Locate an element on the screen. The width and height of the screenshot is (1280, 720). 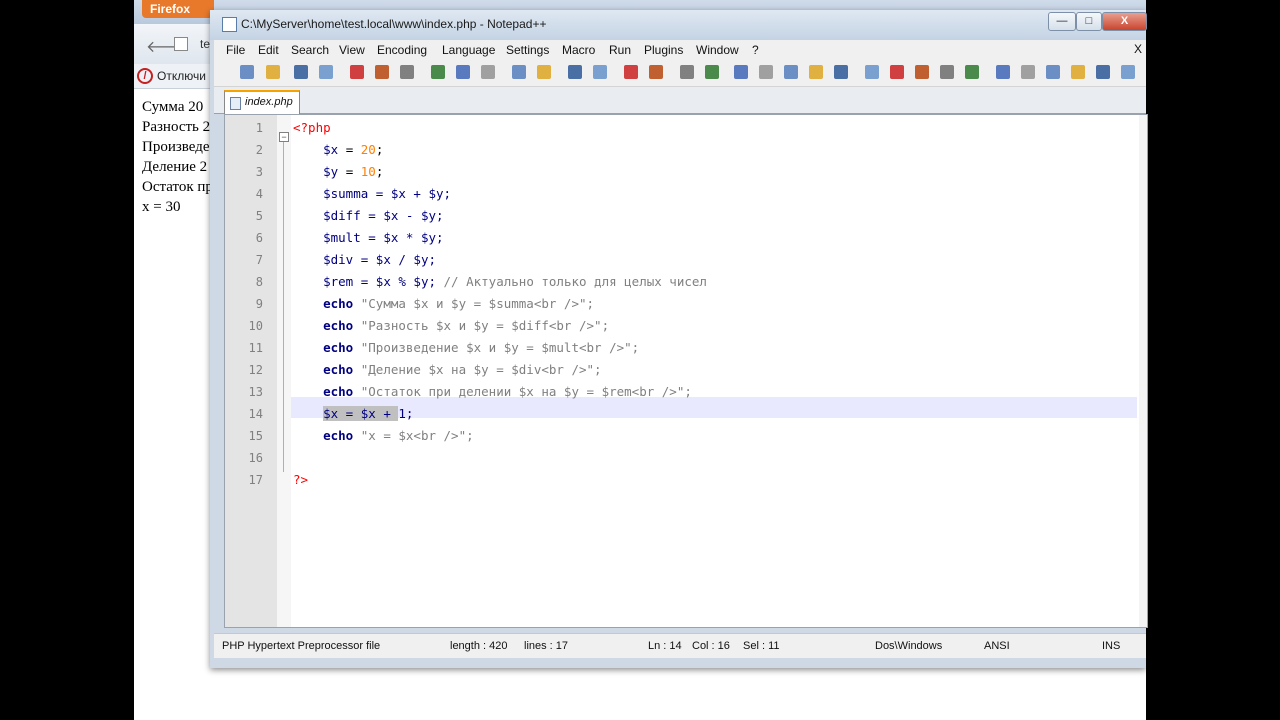
spell-icon is located at coordinates (1103, 72).